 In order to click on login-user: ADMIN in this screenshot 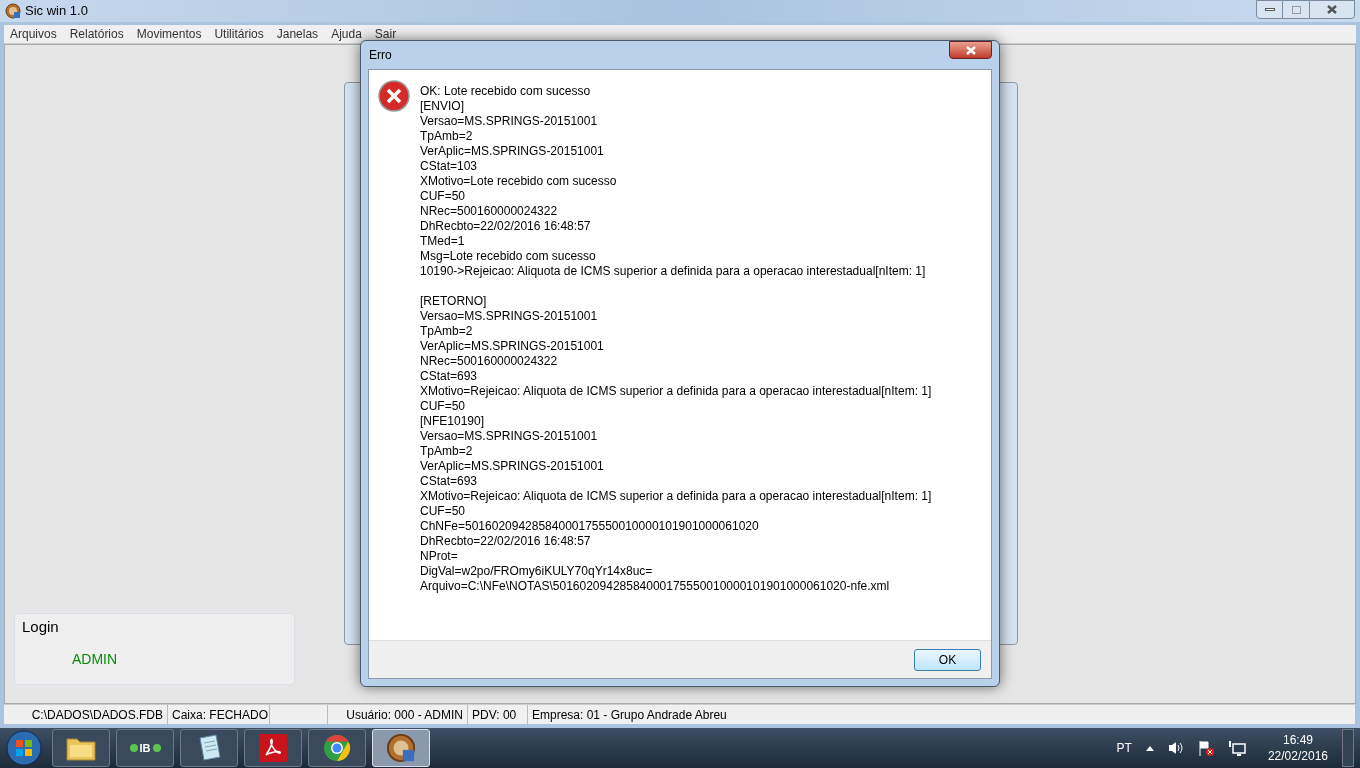, I will do `click(95, 659)`.